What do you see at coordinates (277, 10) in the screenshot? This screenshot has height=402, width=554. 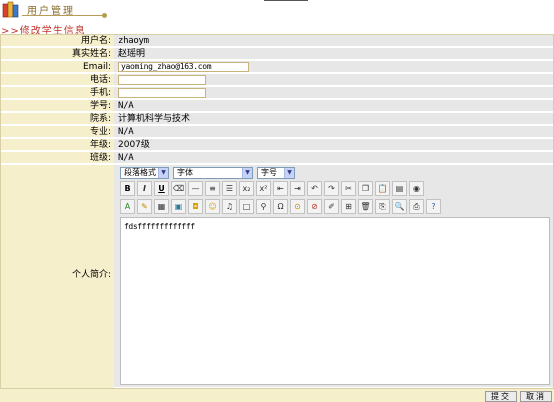 I see `page-header: 用户管理` at bounding box center [277, 10].